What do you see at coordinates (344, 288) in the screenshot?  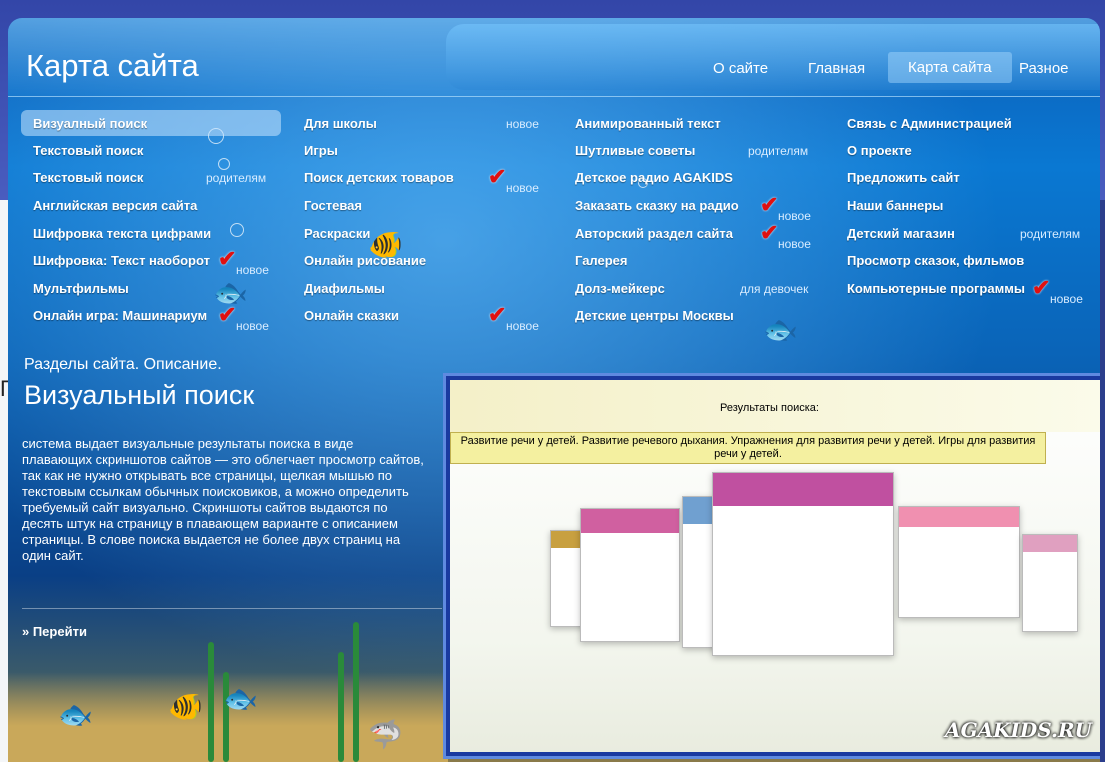 I see `sitemap-link: Диафильмы` at bounding box center [344, 288].